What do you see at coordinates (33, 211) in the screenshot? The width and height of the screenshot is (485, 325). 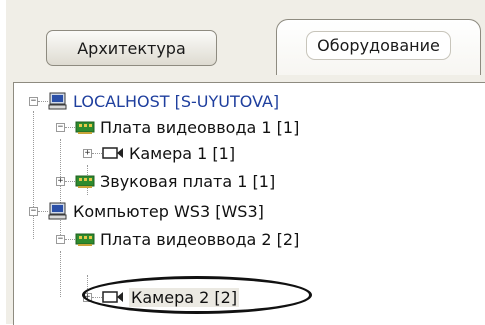 I see `collapse-toggle-computer-ws3: −` at bounding box center [33, 211].